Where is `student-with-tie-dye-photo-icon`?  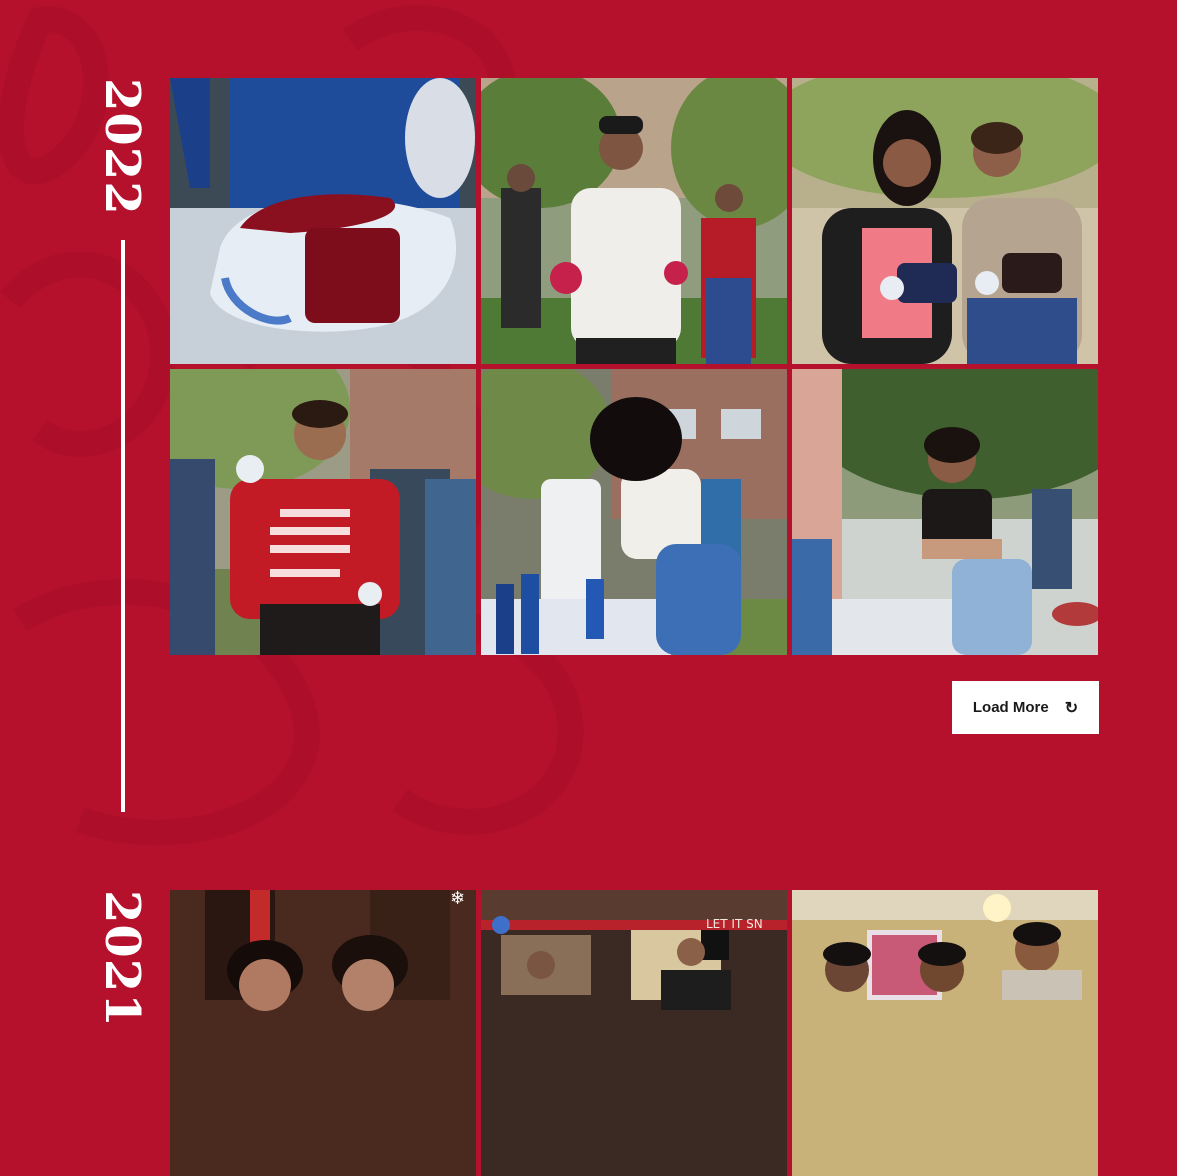
student-with-tie-dye-photo-icon is located at coordinates (634, 221).